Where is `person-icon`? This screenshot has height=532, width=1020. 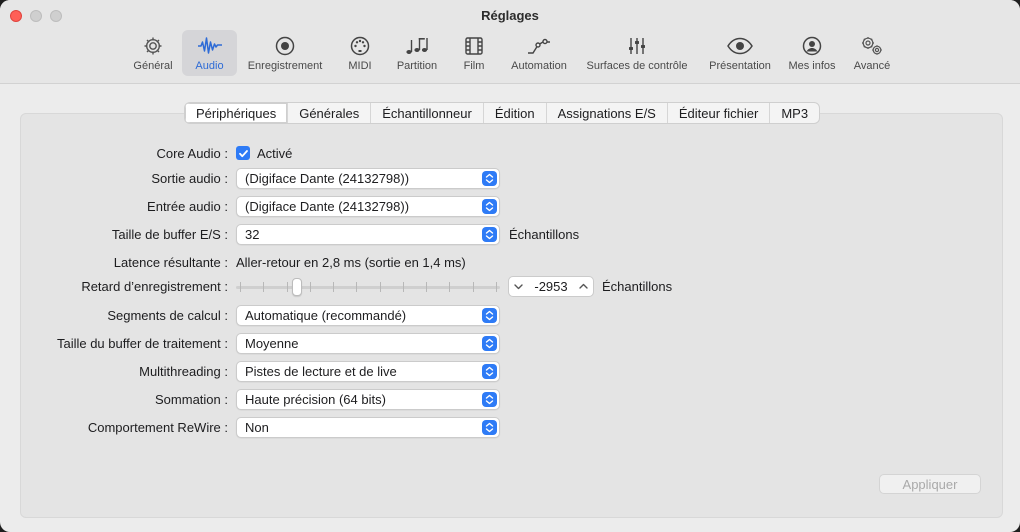
person-icon is located at coordinates (812, 46).